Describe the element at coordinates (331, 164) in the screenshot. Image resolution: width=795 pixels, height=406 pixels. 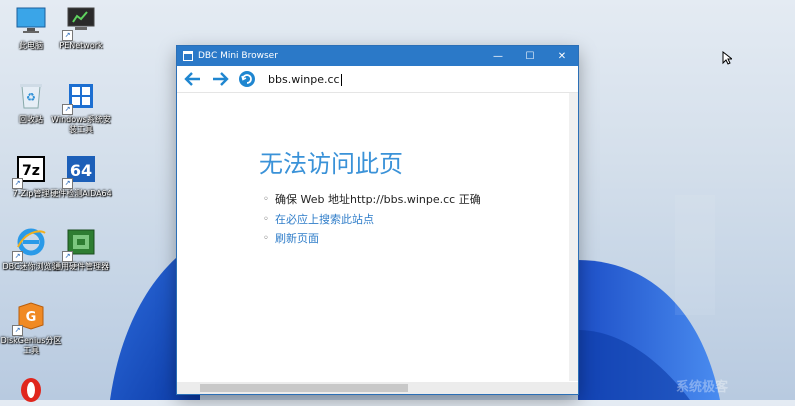
I see `error-title: 无法访问此页` at that location.